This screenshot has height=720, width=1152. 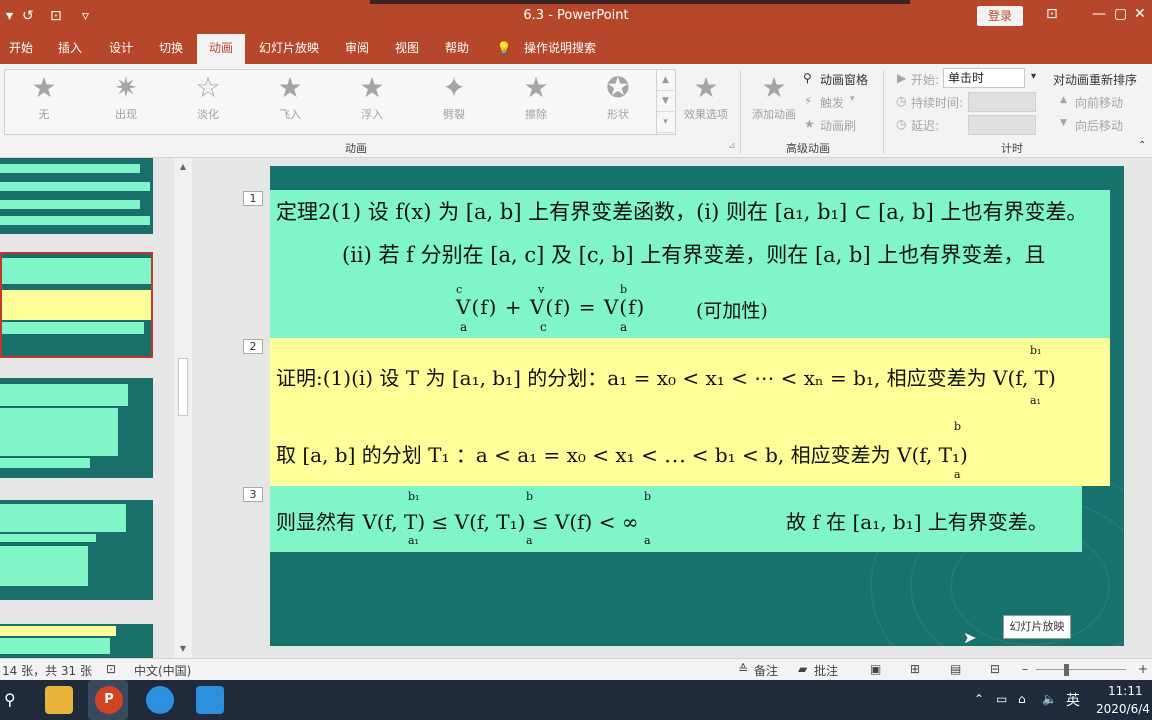 What do you see at coordinates (551, 307) in the screenshot?
I see `additivity-formula: V(f) + V(f) = V(f)` at bounding box center [551, 307].